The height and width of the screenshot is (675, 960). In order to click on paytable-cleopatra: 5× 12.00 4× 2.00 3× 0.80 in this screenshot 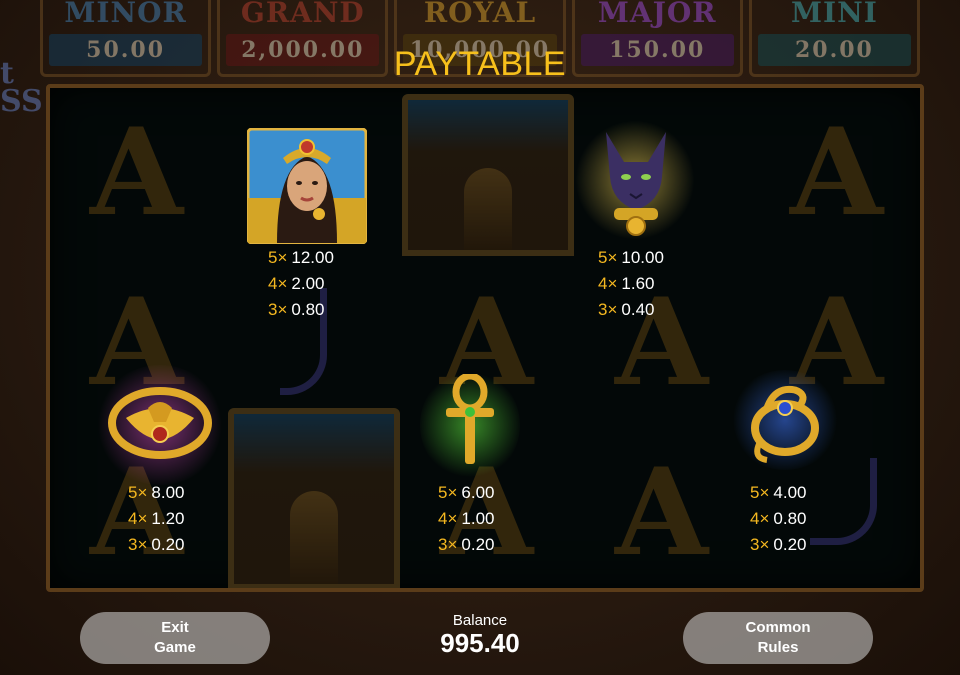, I will do `click(301, 284)`.